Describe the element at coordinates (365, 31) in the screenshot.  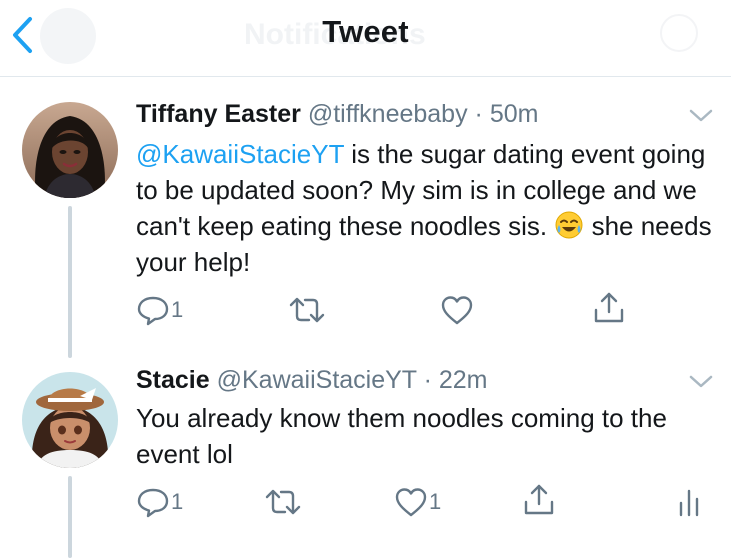
I see `page-title: Tweet` at that location.